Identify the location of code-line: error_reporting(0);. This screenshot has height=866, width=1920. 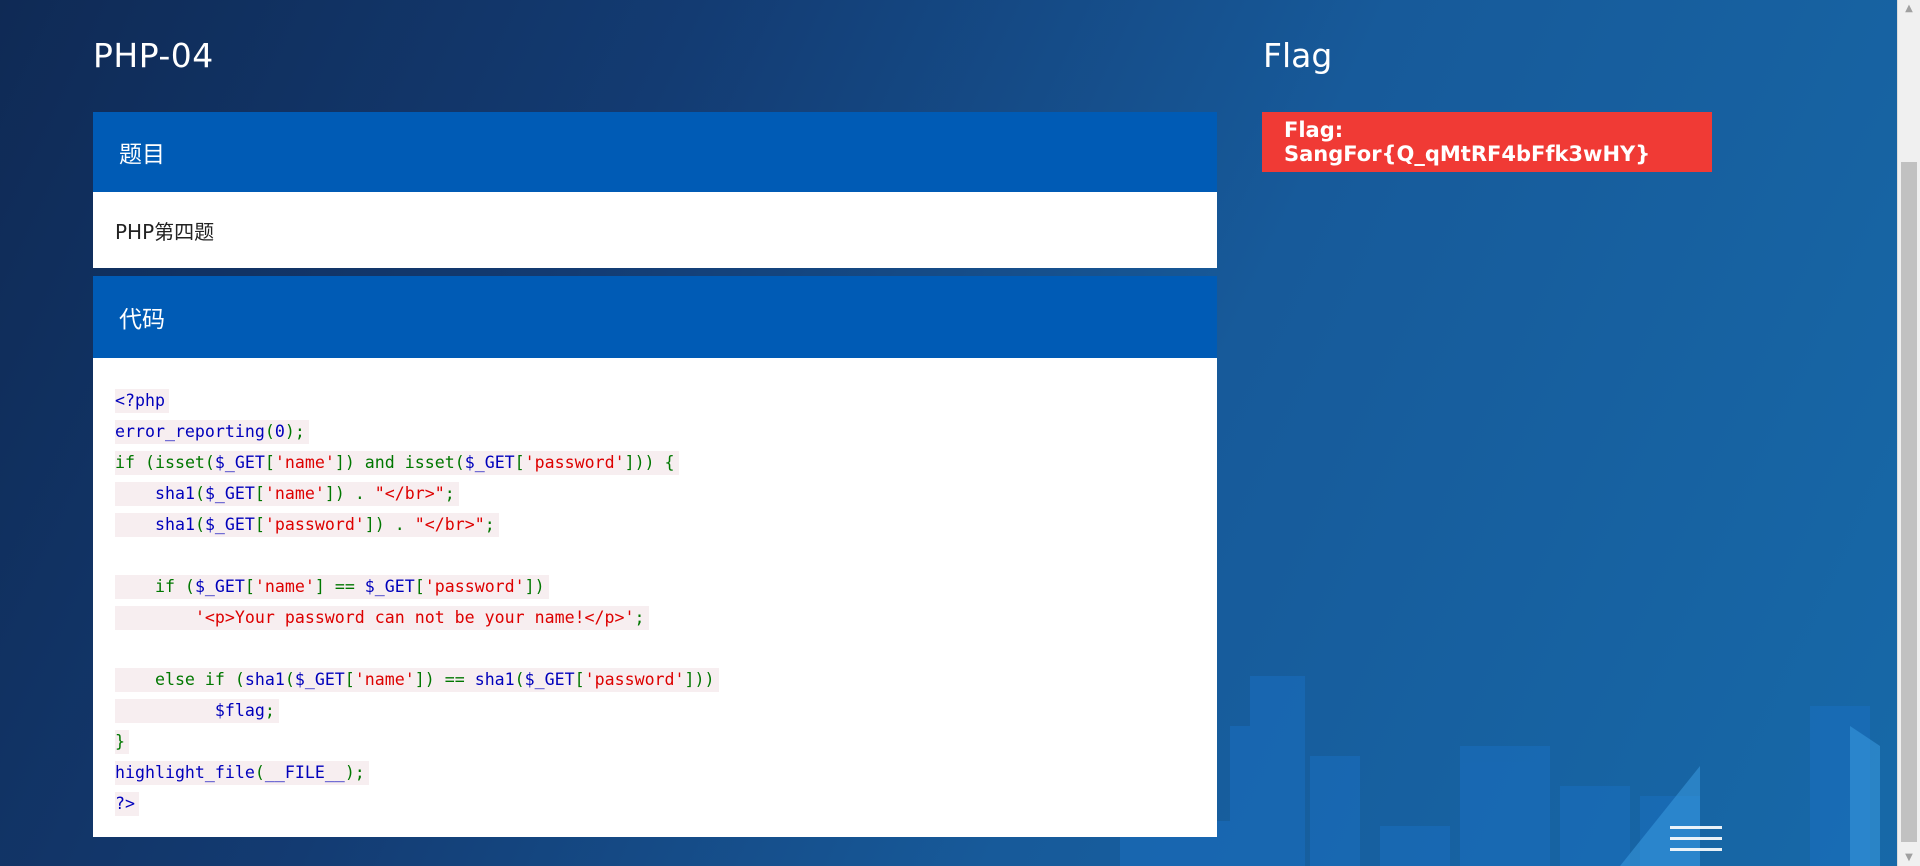
(666, 431).